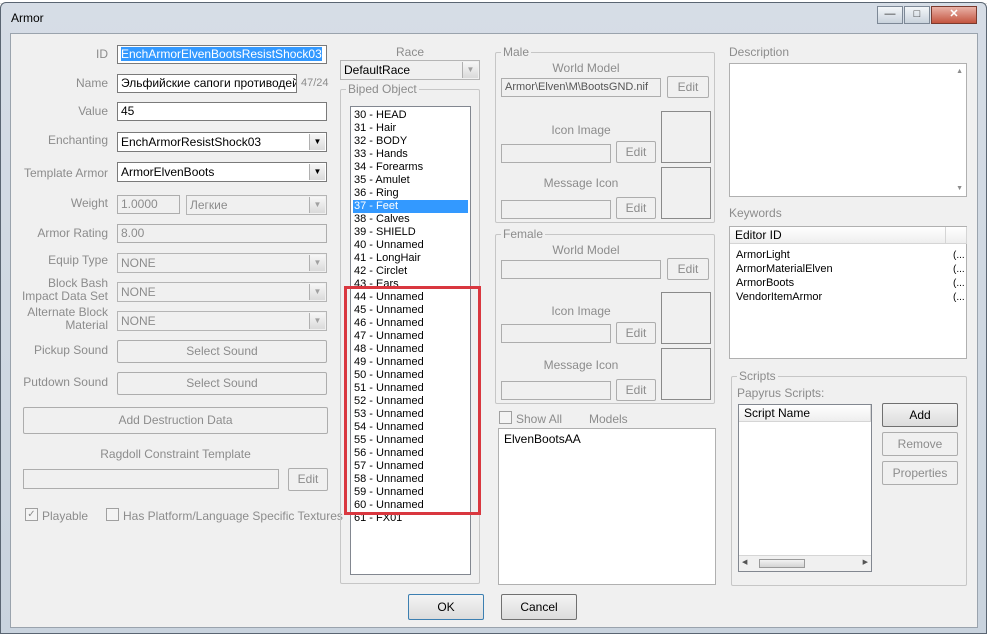 The width and height of the screenshot is (987, 638). I want to click on list-item: 42 - Circlet, so click(410, 271).